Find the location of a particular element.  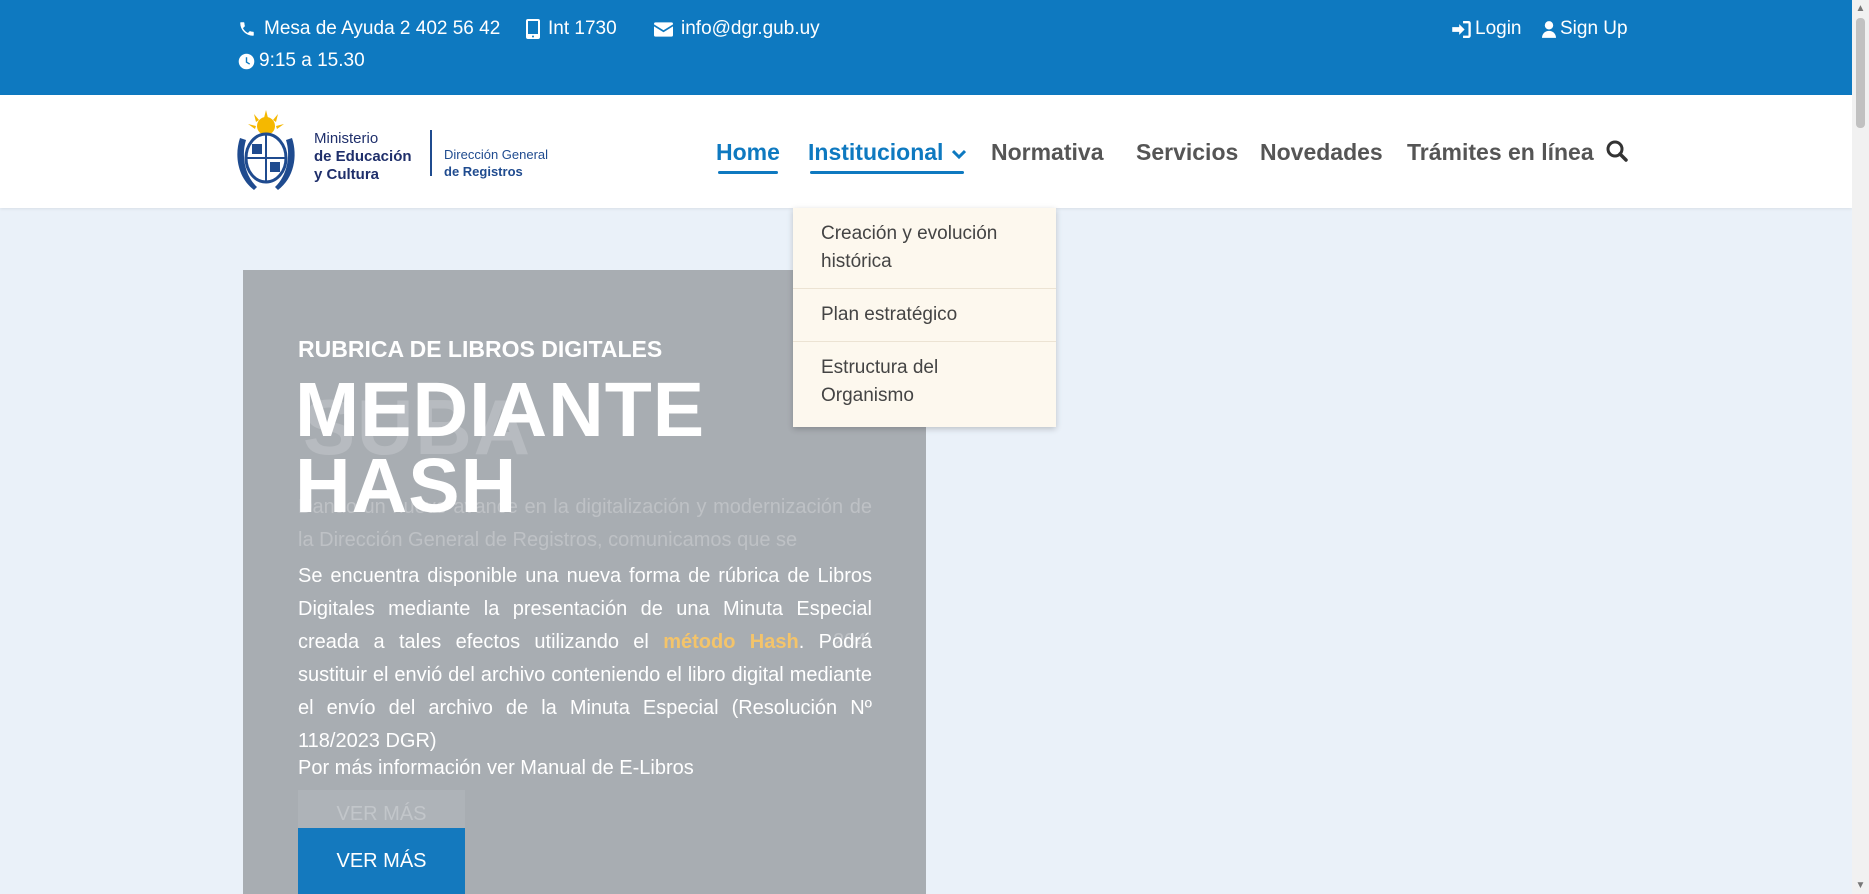

email-info: info@dgr.gub.uy is located at coordinates (737, 29).